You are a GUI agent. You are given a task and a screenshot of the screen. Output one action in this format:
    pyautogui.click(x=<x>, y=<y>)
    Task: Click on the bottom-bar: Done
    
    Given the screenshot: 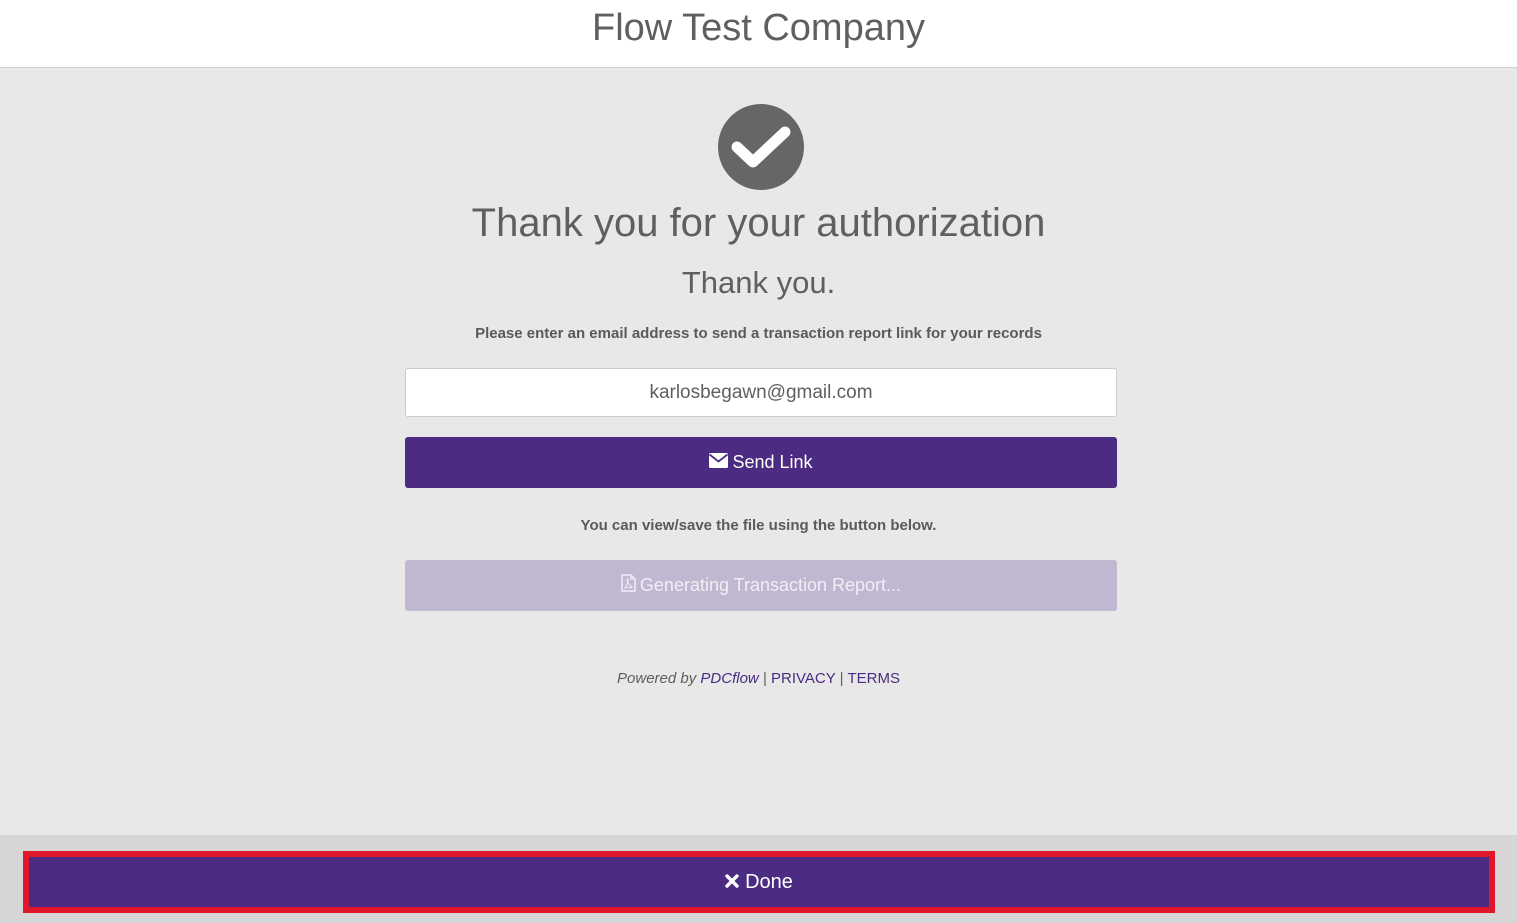 What is the action you would take?
    pyautogui.click(x=758, y=879)
    